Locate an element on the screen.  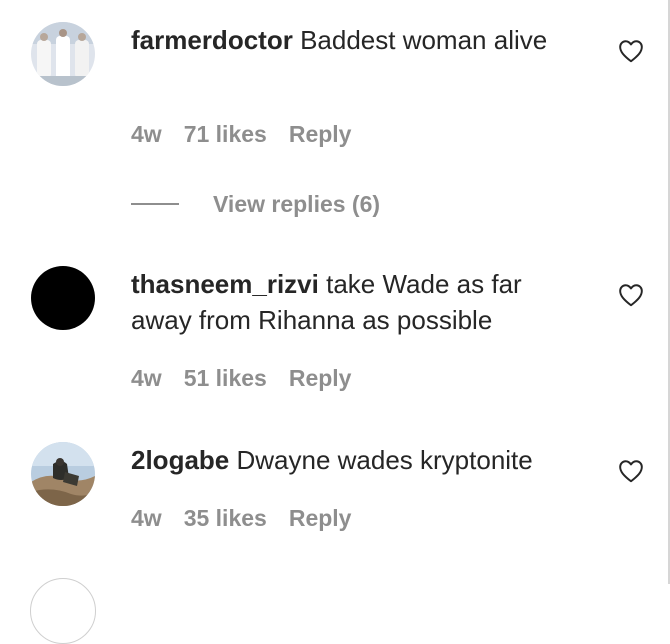
view-replies-button: View replies (6) is located at coordinates (255, 204).